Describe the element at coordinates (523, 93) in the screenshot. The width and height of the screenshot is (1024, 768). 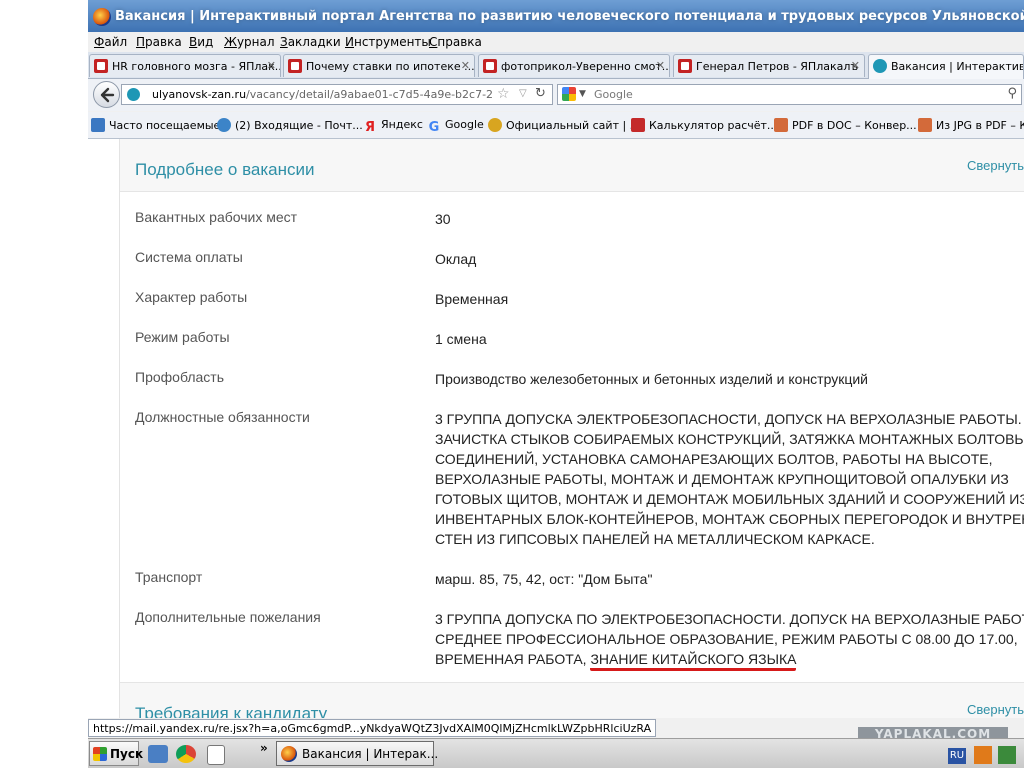
I see `history-dropdown-icon: ▽` at that location.